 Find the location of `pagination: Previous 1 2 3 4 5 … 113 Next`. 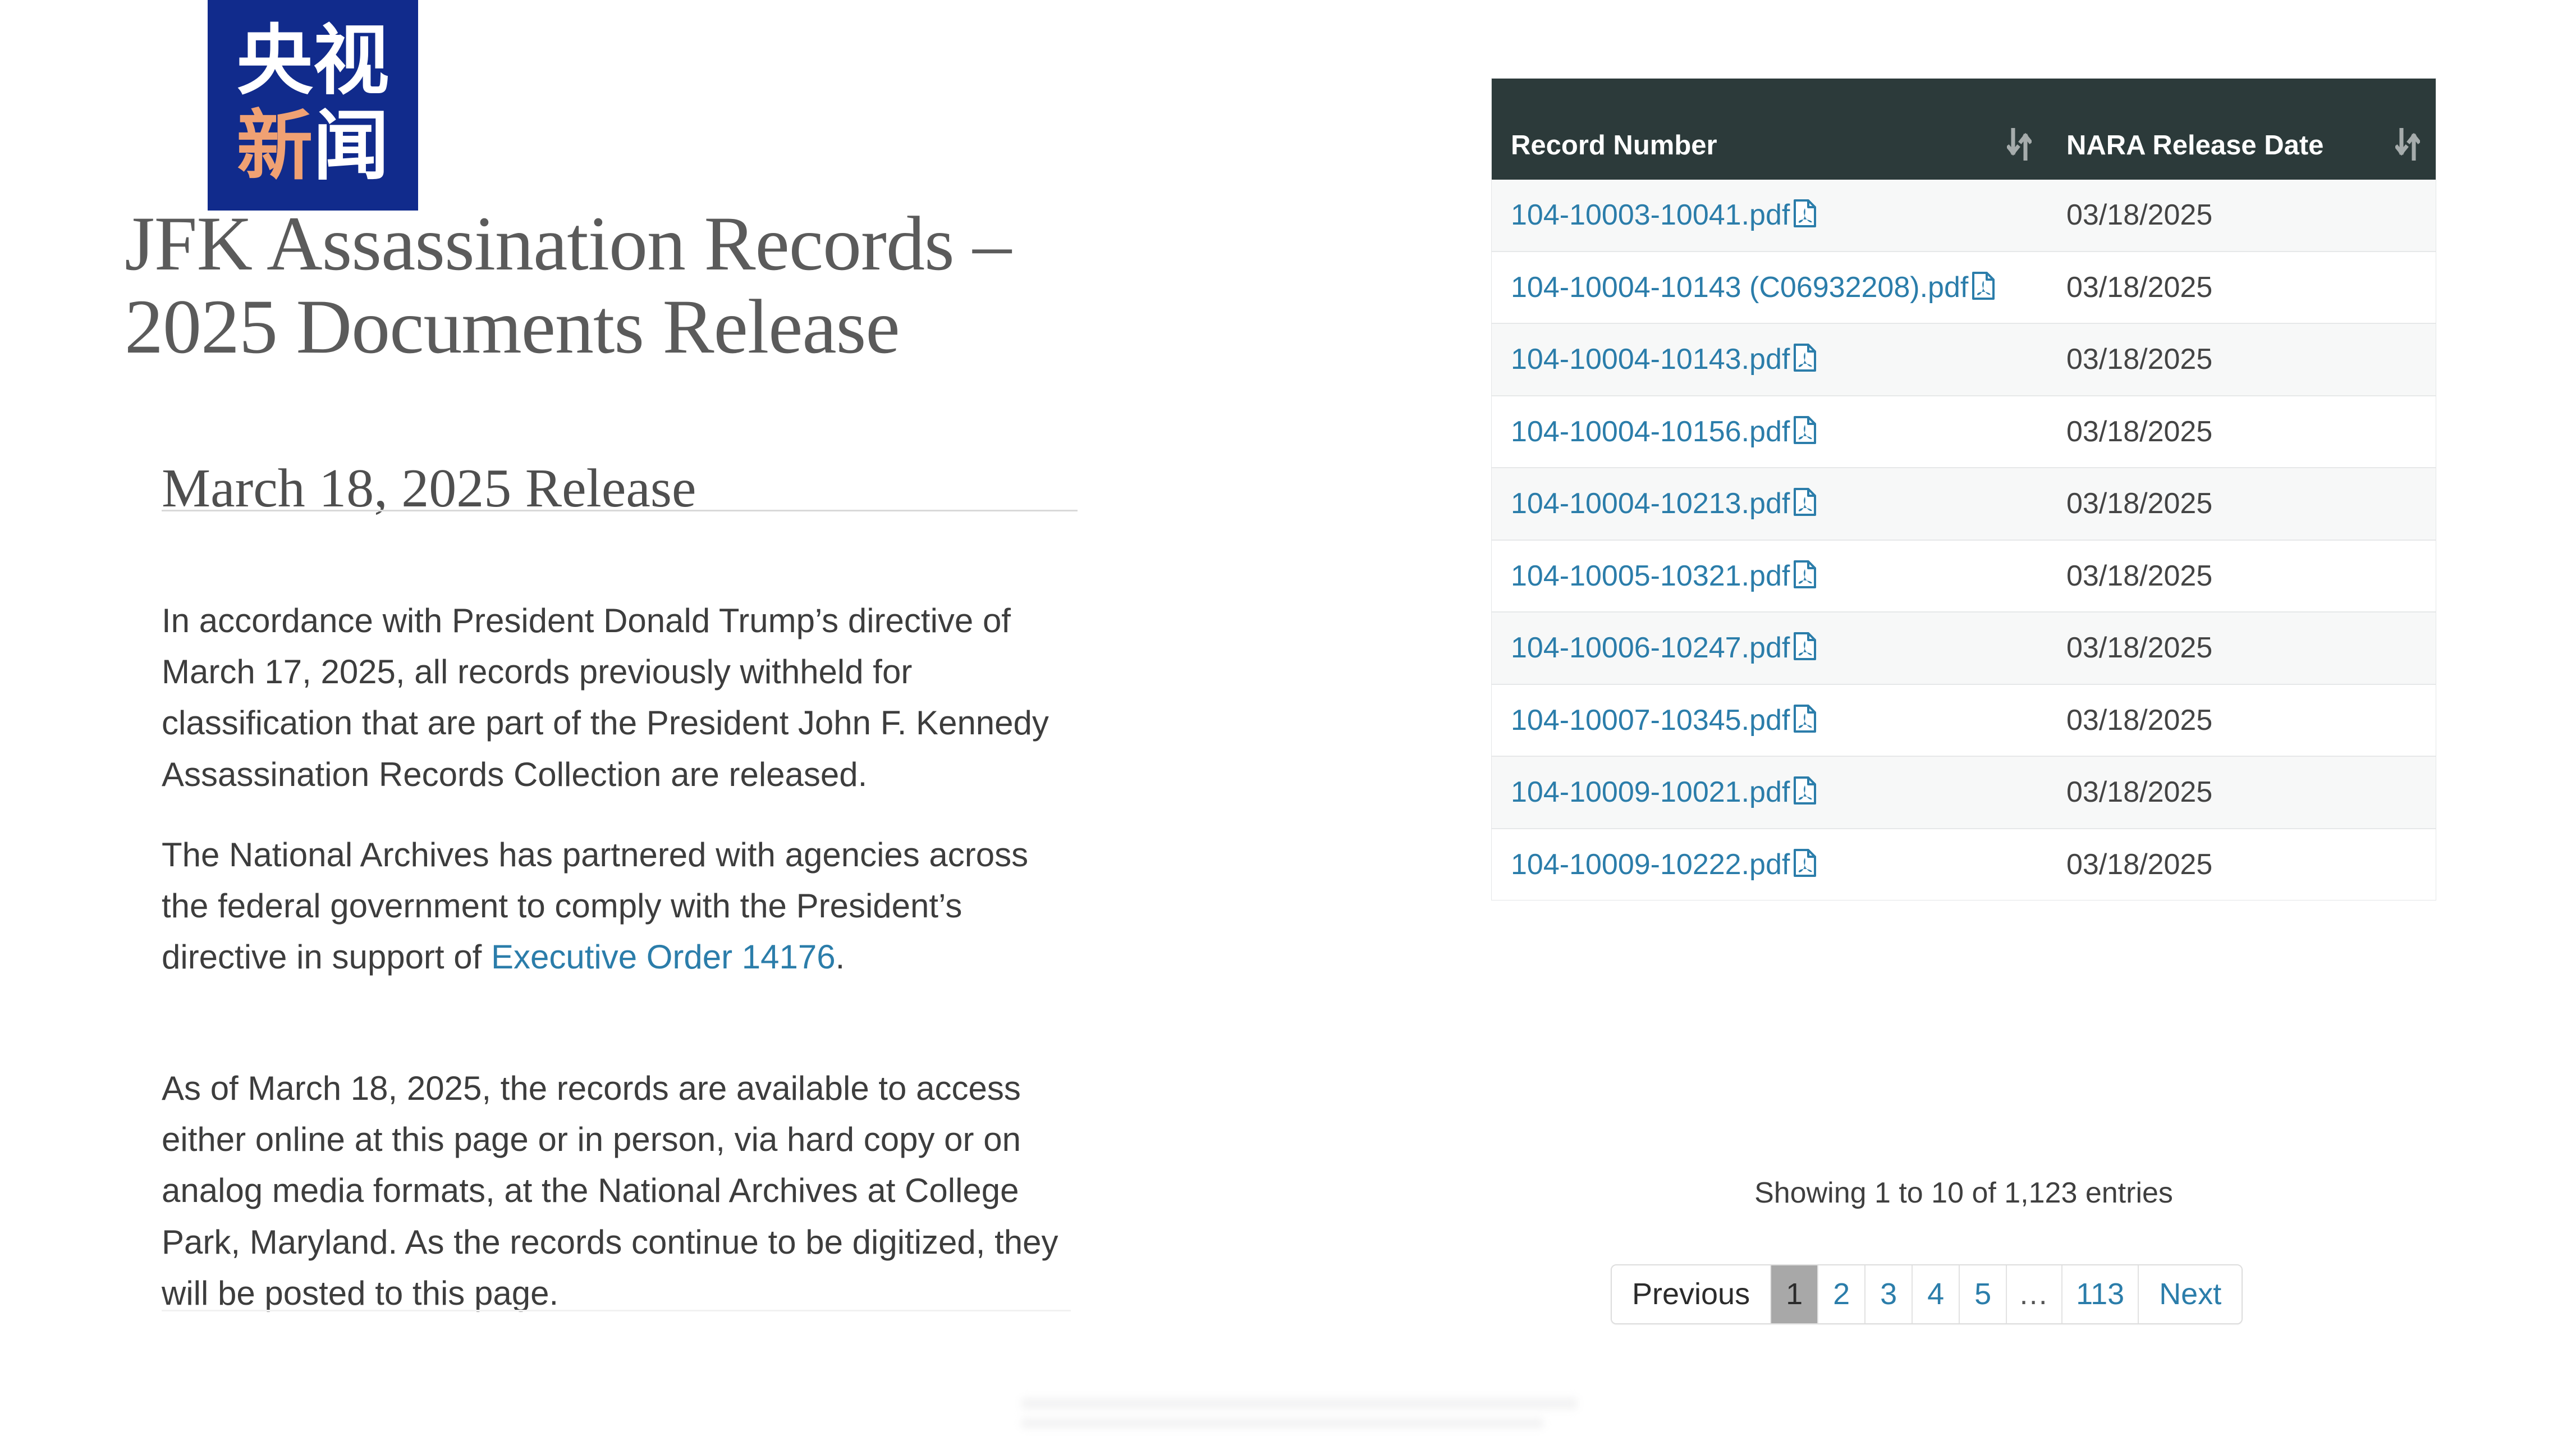

pagination: Previous 1 2 3 4 5 … 113 Next is located at coordinates (1927, 1295).